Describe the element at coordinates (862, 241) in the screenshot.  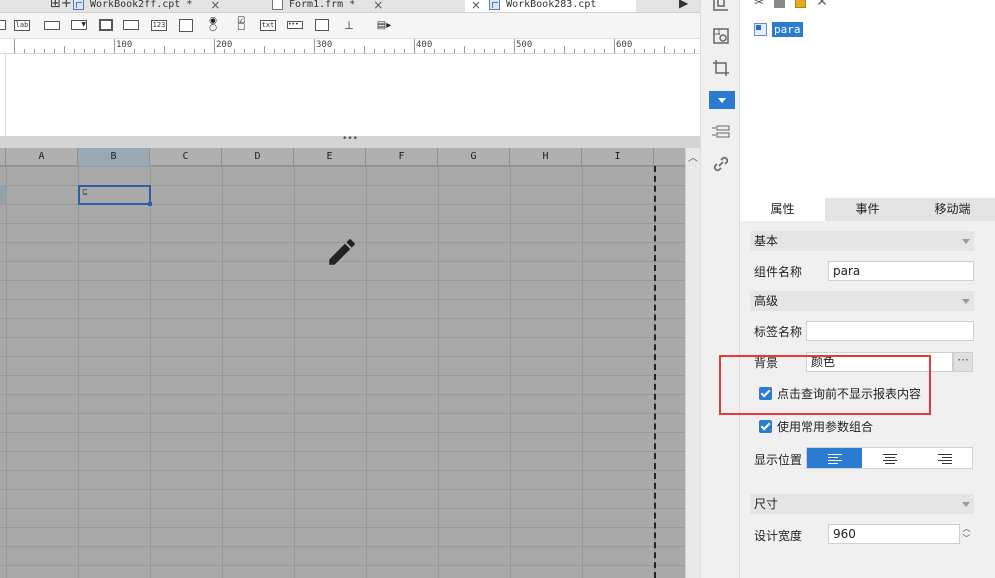
I see `section-basic: 基本` at that location.